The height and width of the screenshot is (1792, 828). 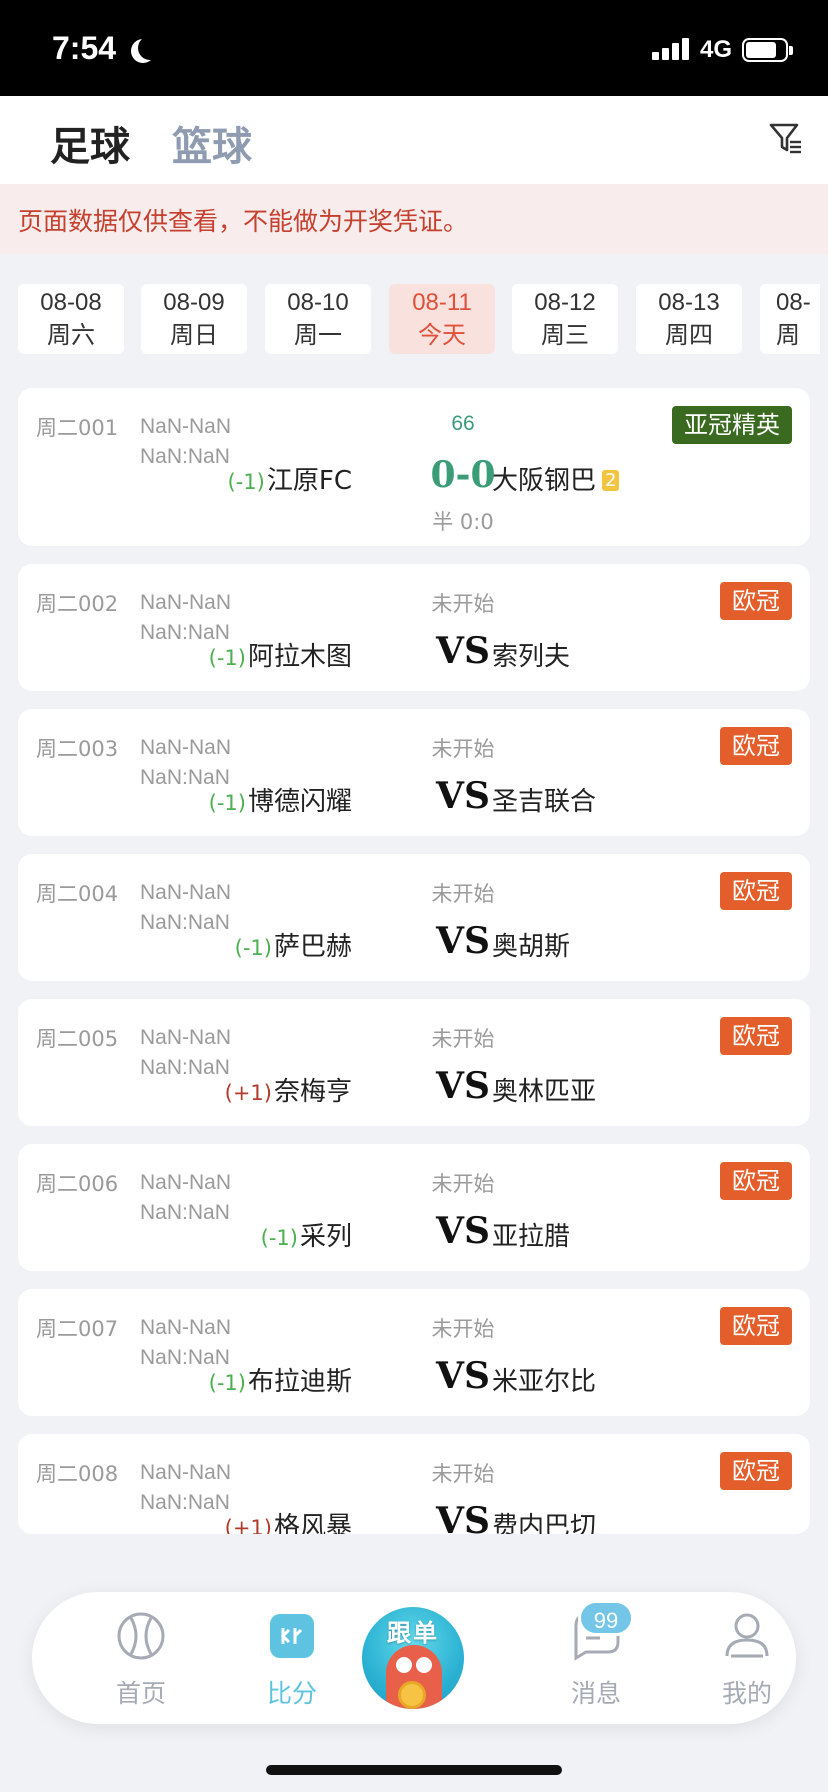 I want to click on football-icon, so click(x=141, y=1636).